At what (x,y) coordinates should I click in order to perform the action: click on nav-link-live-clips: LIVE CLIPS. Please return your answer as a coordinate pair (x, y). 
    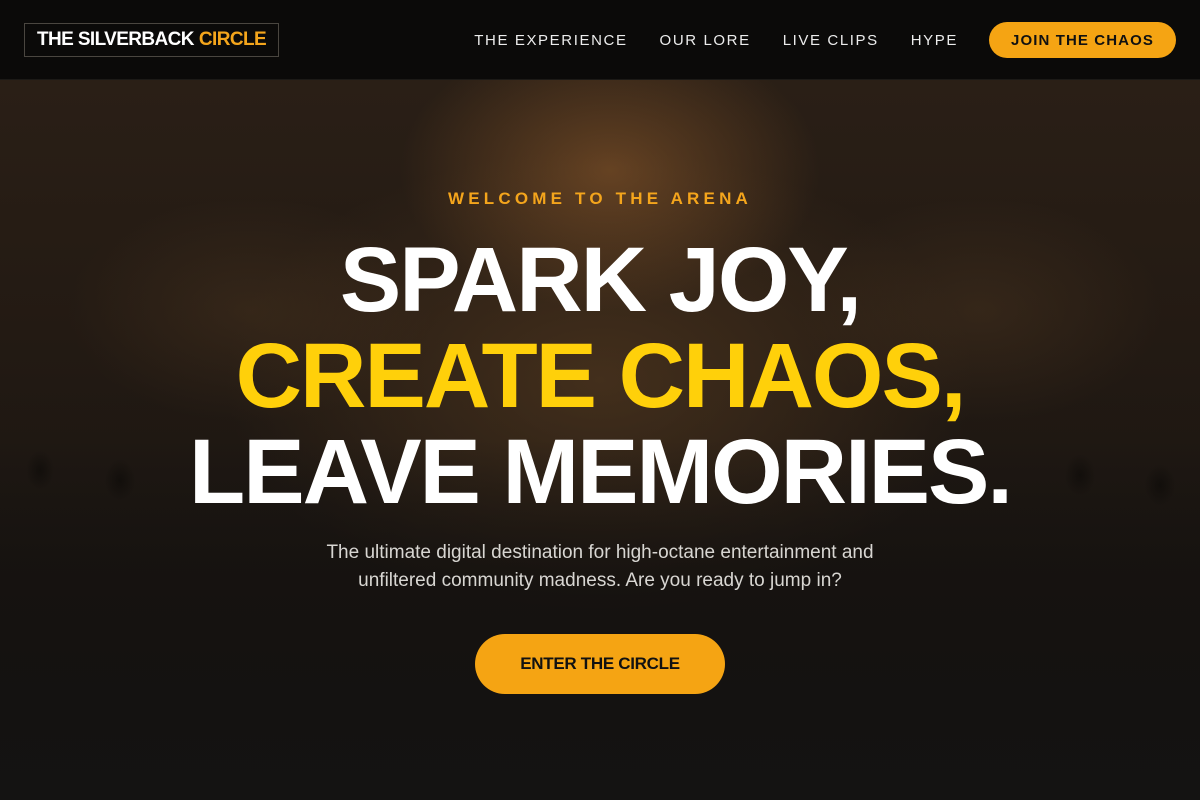
    Looking at the image, I should click on (831, 40).